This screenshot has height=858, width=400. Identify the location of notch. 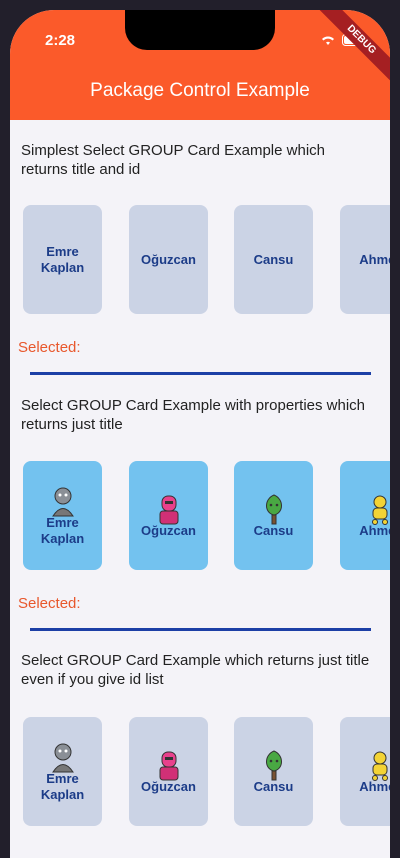
(200, 30).